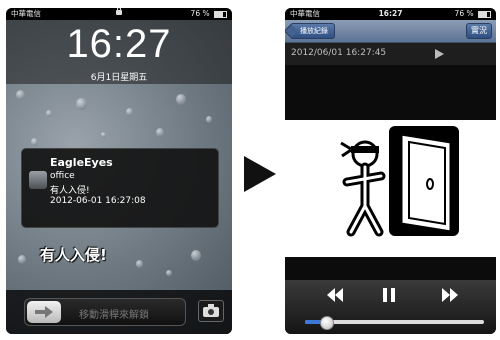 This screenshot has height=340, width=500. What do you see at coordinates (479, 31) in the screenshot?
I see `live-button: 實況` at bounding box center [479, 31].